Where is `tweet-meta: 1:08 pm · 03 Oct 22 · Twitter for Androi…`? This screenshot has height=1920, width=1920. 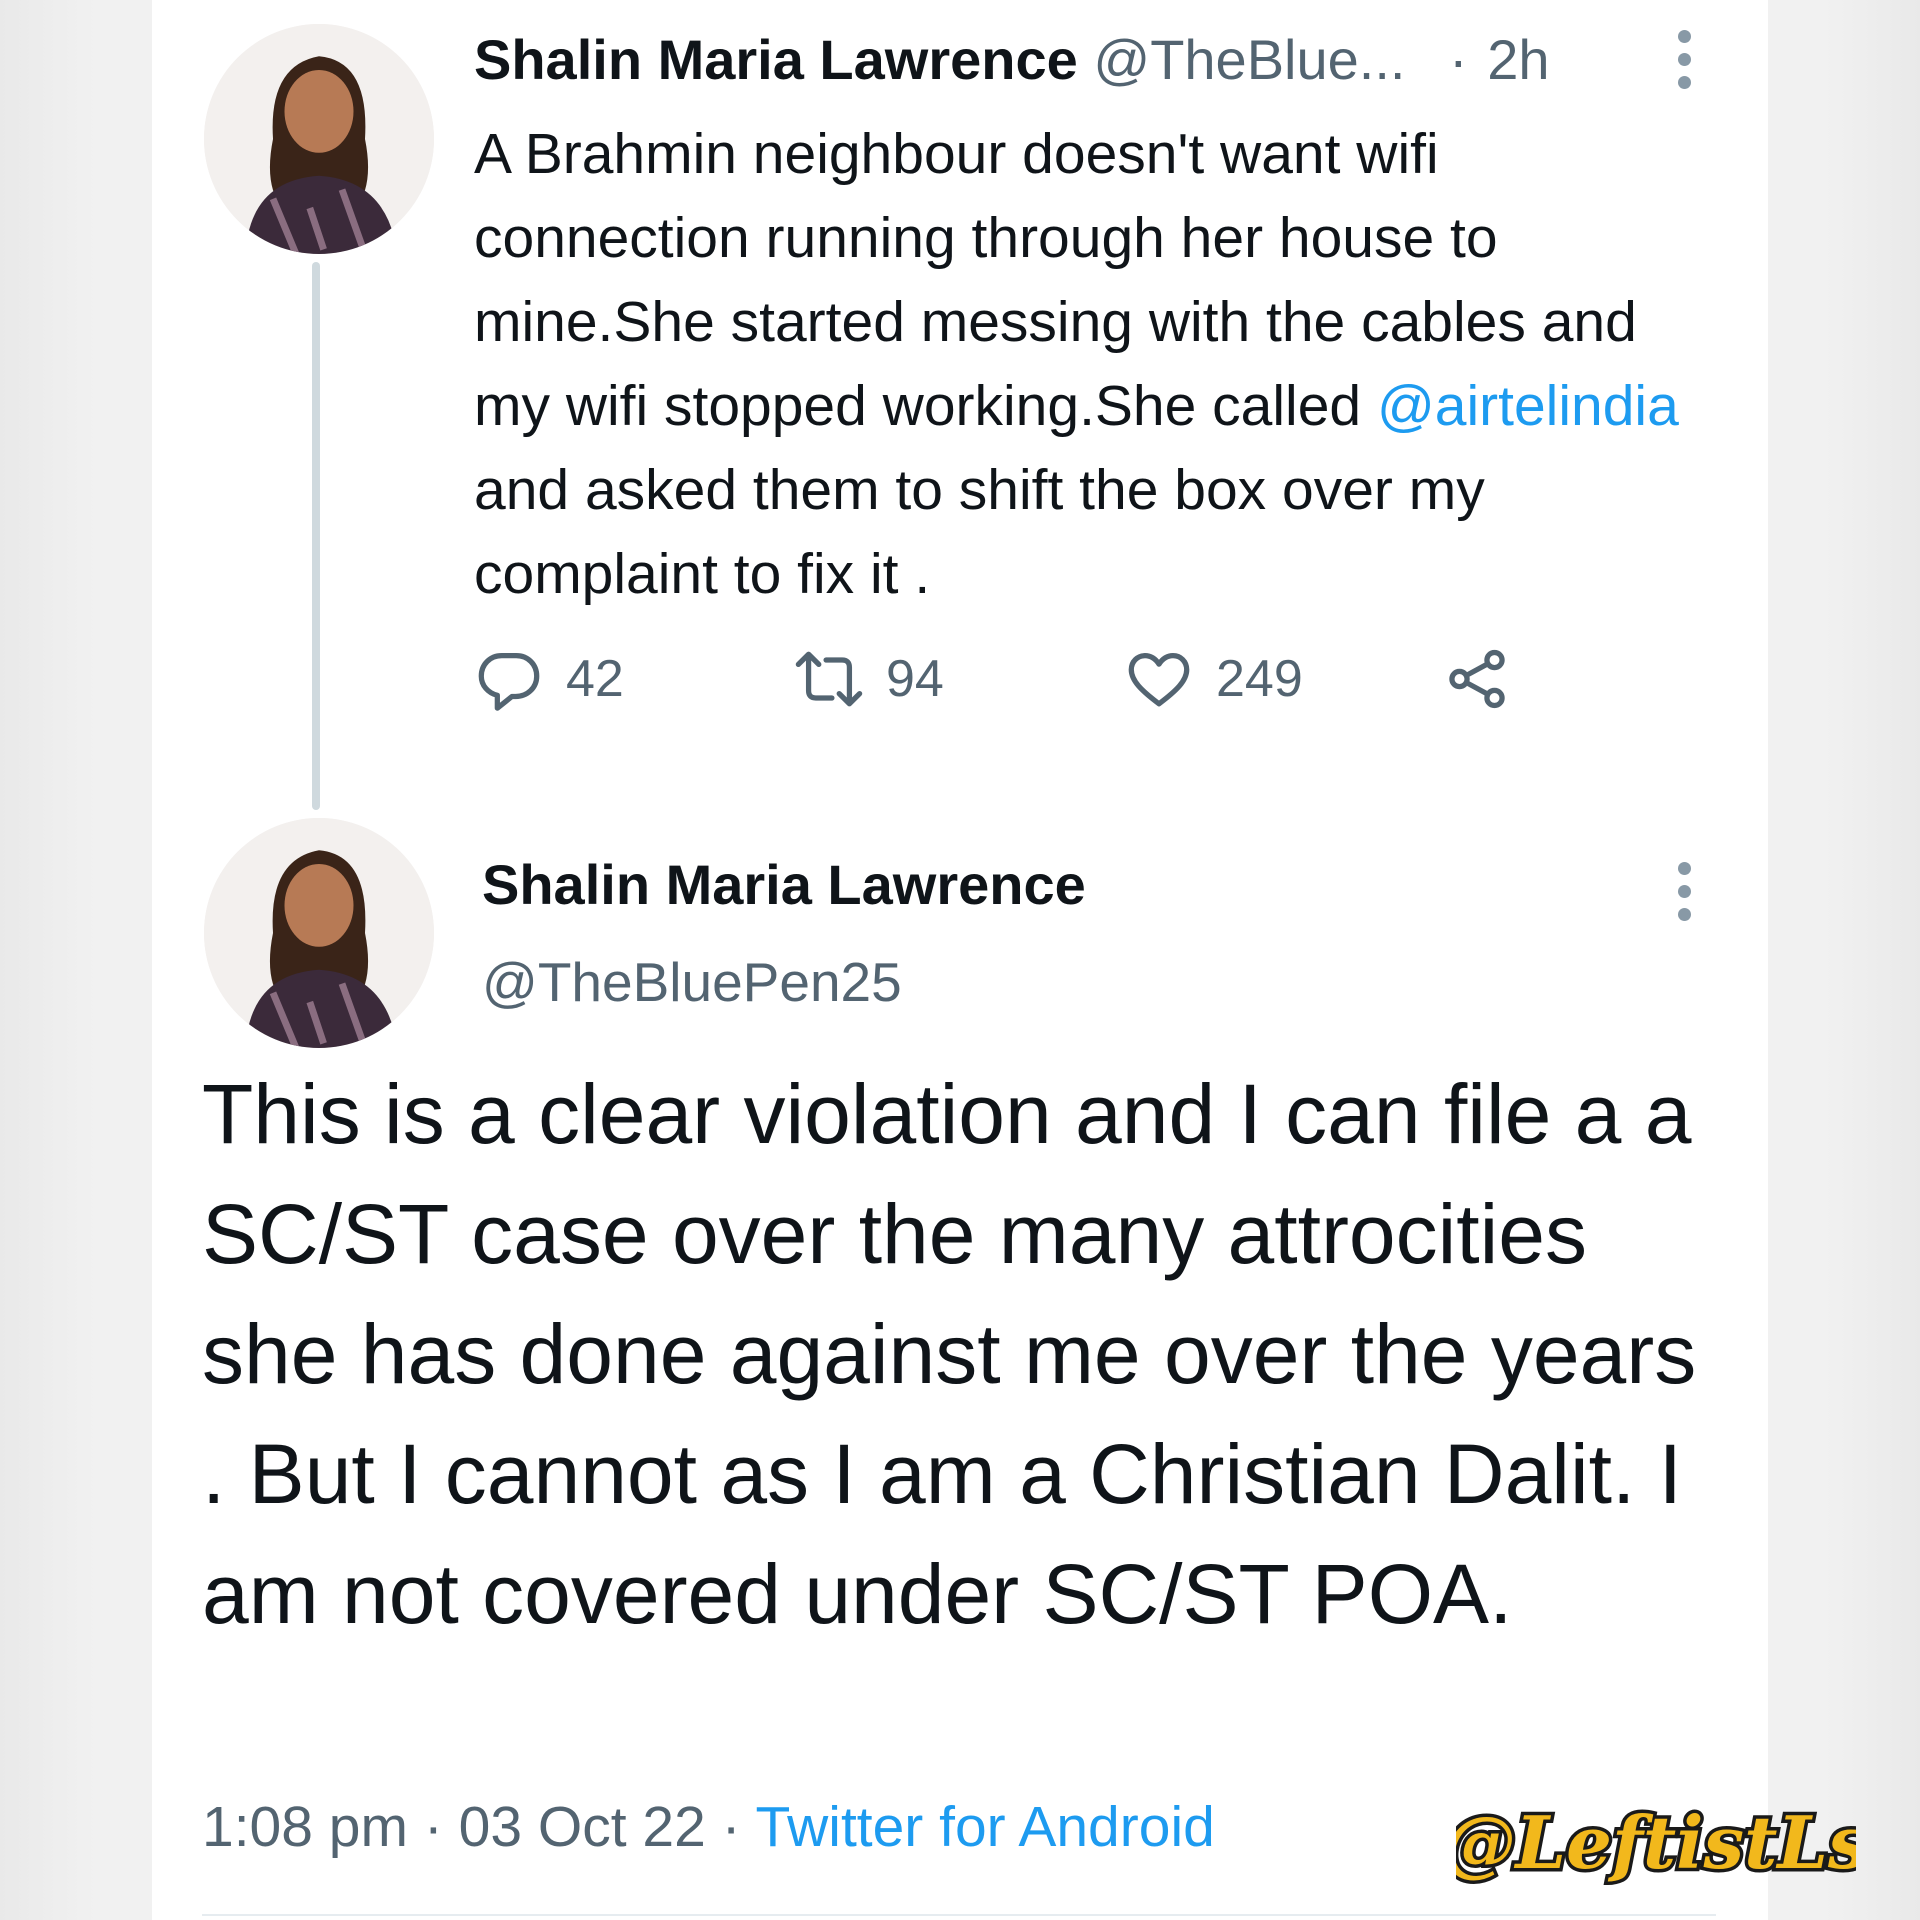
tweet-meta: 1:08 pm · 03 Oct 22 · Twitter for Androi… is located at coordinates (708, 1827).